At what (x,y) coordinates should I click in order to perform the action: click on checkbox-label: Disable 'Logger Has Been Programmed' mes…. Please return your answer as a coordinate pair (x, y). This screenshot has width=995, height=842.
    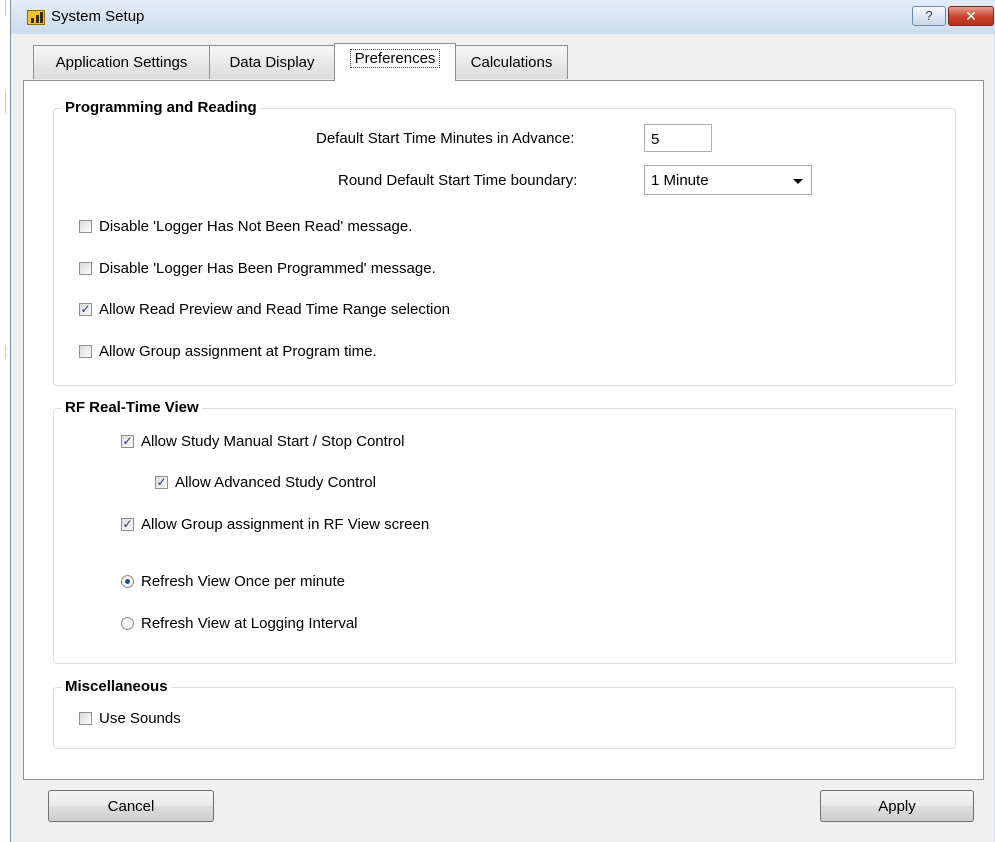
    Looking at the image, I should click on (267, 268).